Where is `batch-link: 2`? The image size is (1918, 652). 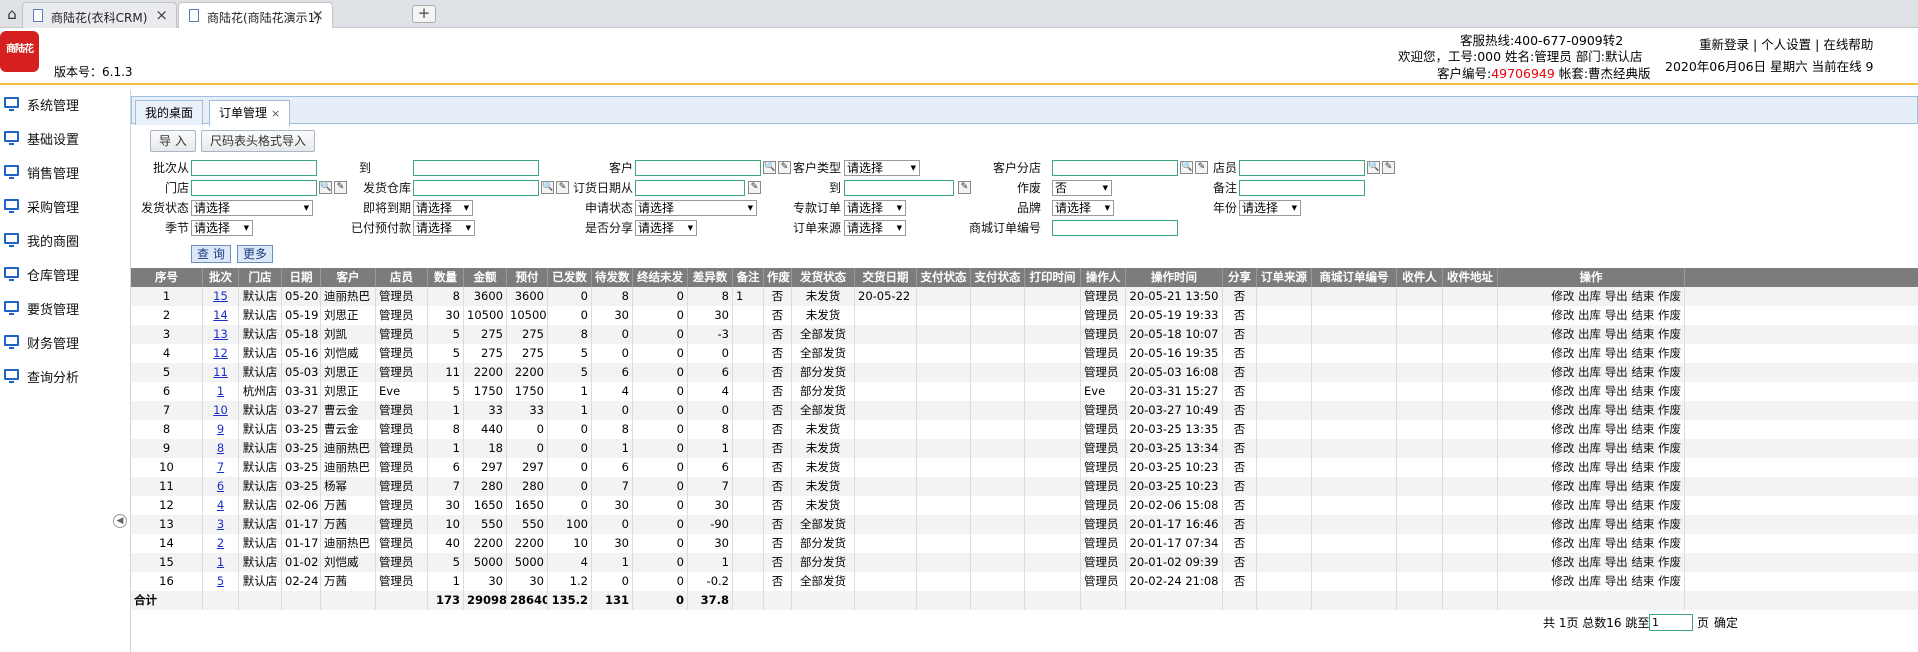 batch-link: 2 is located at coordinates (220, 543).